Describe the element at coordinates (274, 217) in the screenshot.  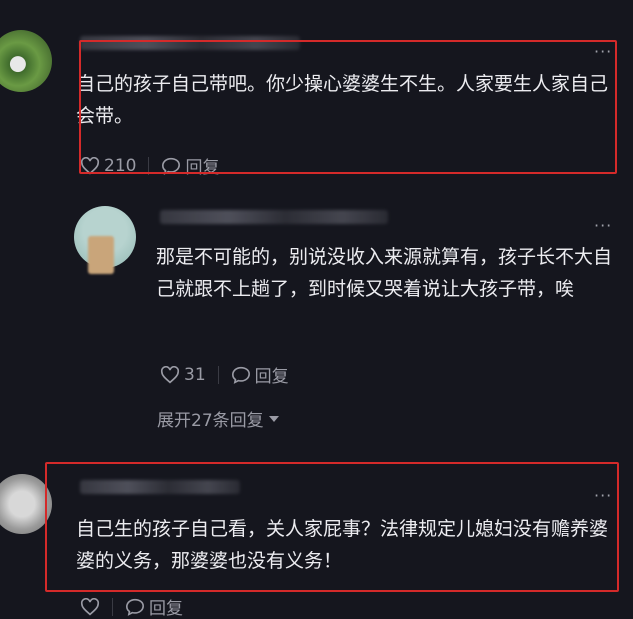
I see `username-redacted` at that location.